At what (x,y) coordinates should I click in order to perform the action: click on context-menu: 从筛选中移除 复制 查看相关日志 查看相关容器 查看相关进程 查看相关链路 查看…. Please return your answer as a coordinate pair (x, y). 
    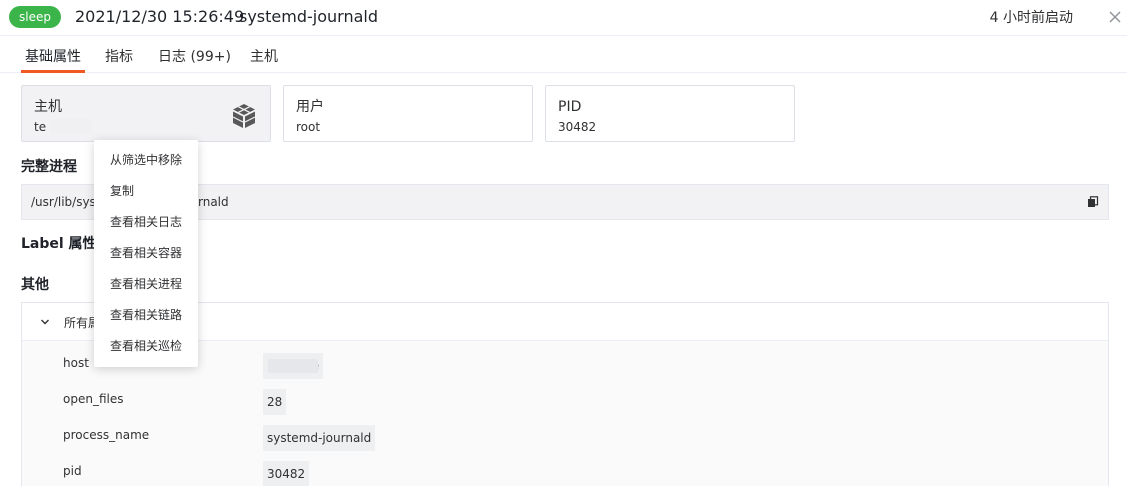
    Looking at the image, I should click on (146, 253).